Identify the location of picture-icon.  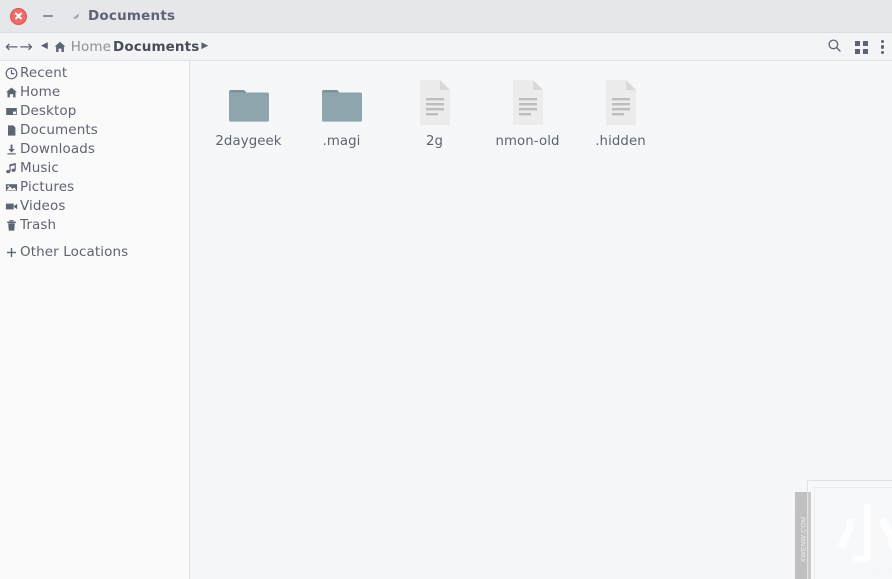
(11, 187).